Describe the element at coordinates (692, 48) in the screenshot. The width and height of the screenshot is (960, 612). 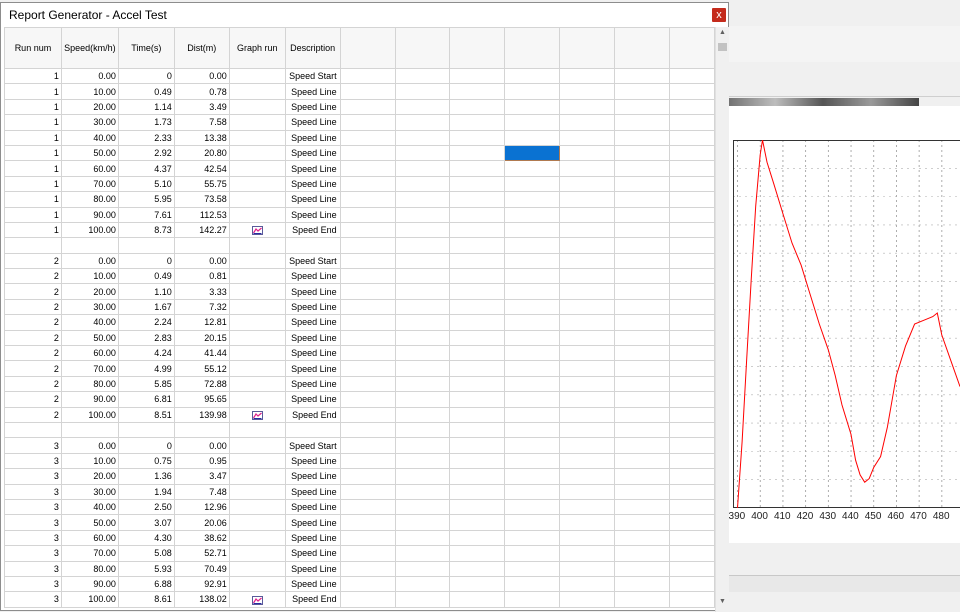
I see `empty-column-header` at that location.